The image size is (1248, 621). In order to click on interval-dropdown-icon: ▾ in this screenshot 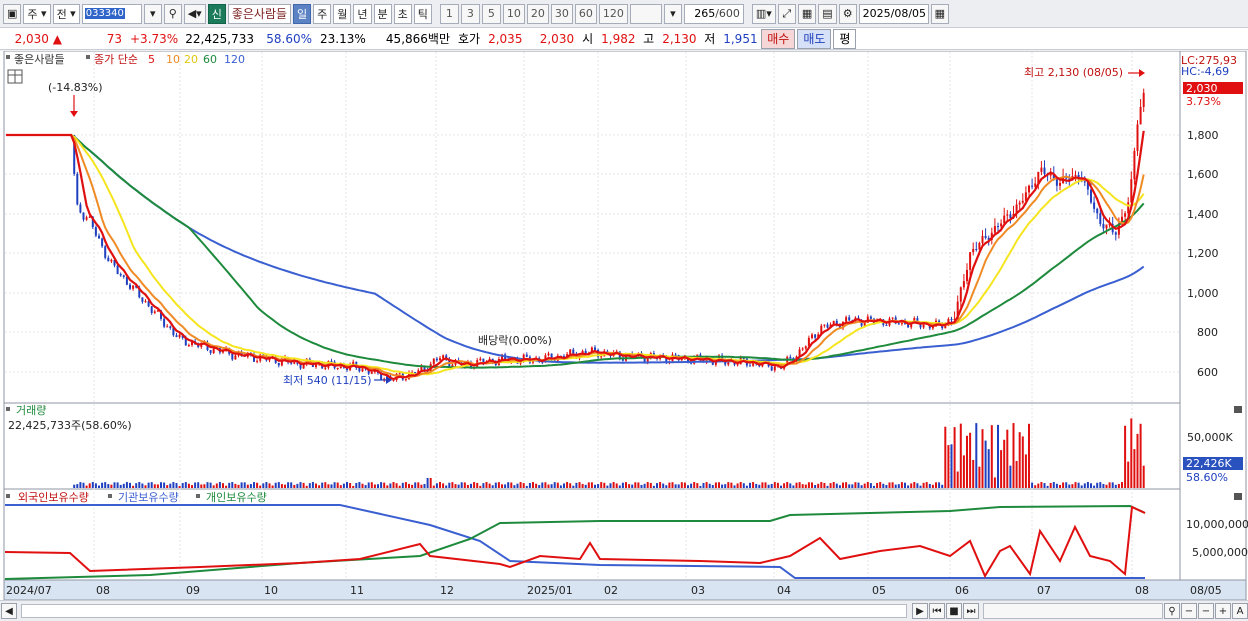, I will do `click(672, 13)`.